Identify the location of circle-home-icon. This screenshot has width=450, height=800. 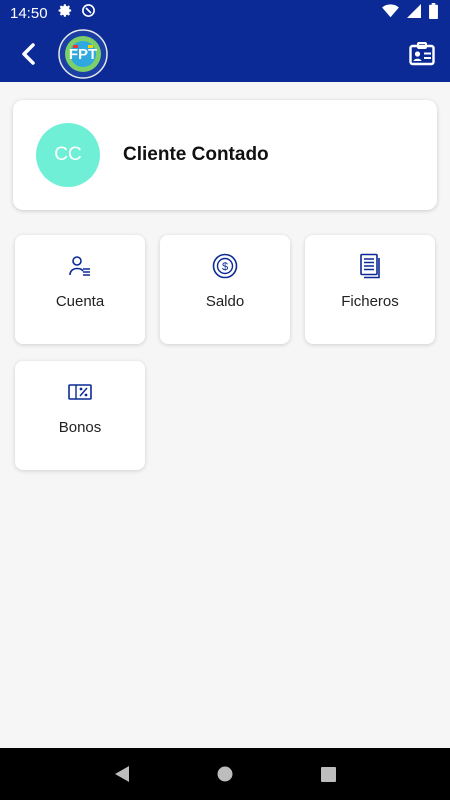
(225, 774).